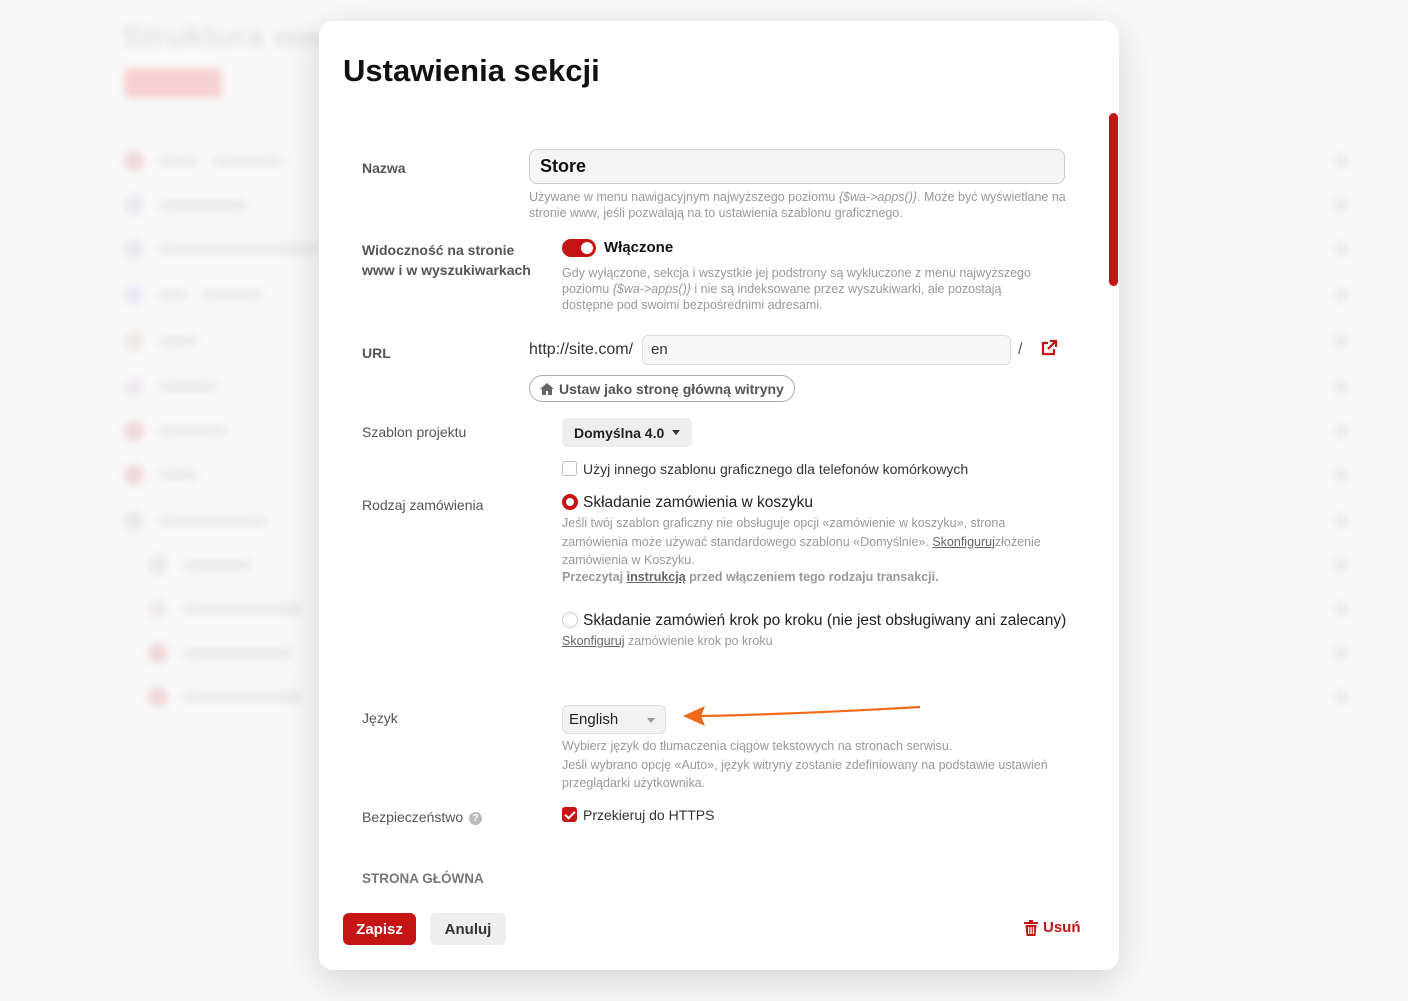  I want to click on external-link-icon, so click(1049, 348).